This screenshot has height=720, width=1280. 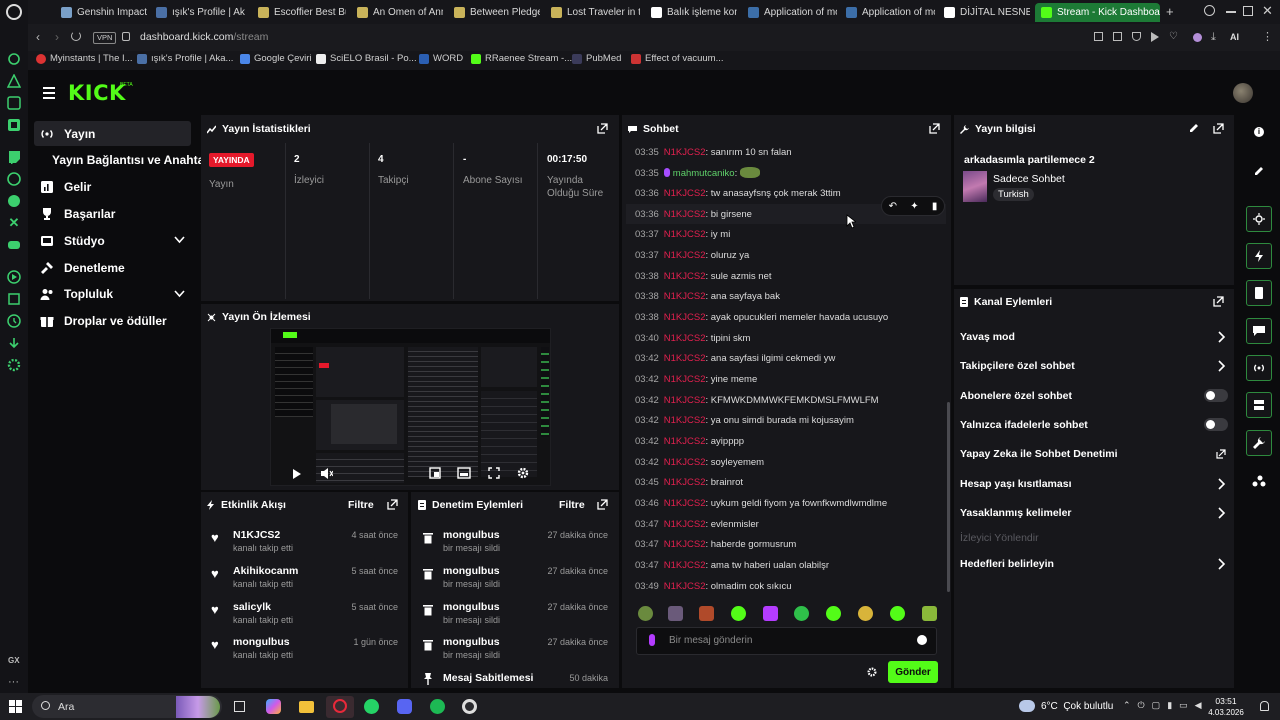 I want to click on chat-scrollbar, so click(x=948, y=497).